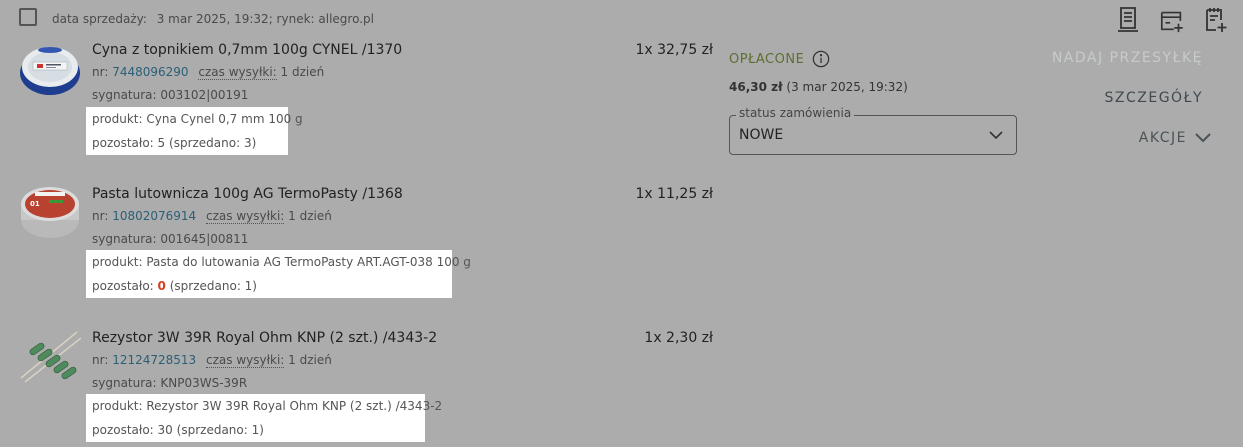  Describe the element at coordinates (247, 50) in the screenshot. I see `item-title: Cyna z topnikiem 0,7mm 100g CYNEL /1370` at that location.